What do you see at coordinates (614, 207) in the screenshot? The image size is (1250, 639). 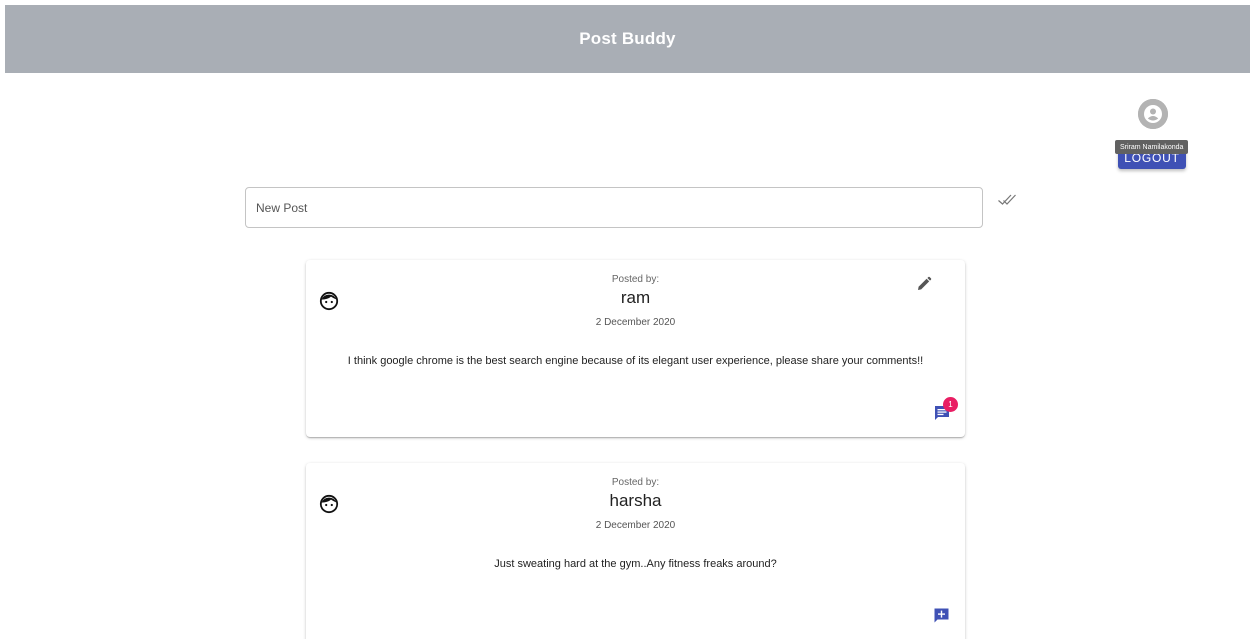 I see `new-post-input` at bounding box center [614, 207].